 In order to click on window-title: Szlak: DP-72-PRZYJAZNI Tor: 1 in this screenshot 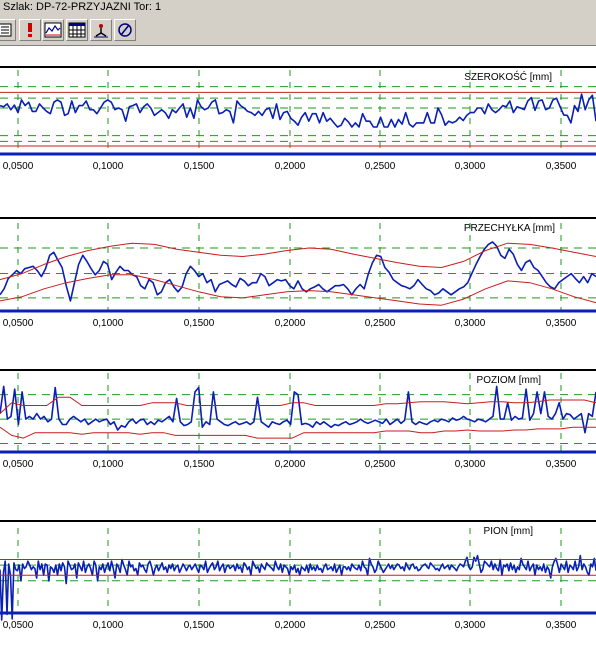, I will do `click(82, 7)`.